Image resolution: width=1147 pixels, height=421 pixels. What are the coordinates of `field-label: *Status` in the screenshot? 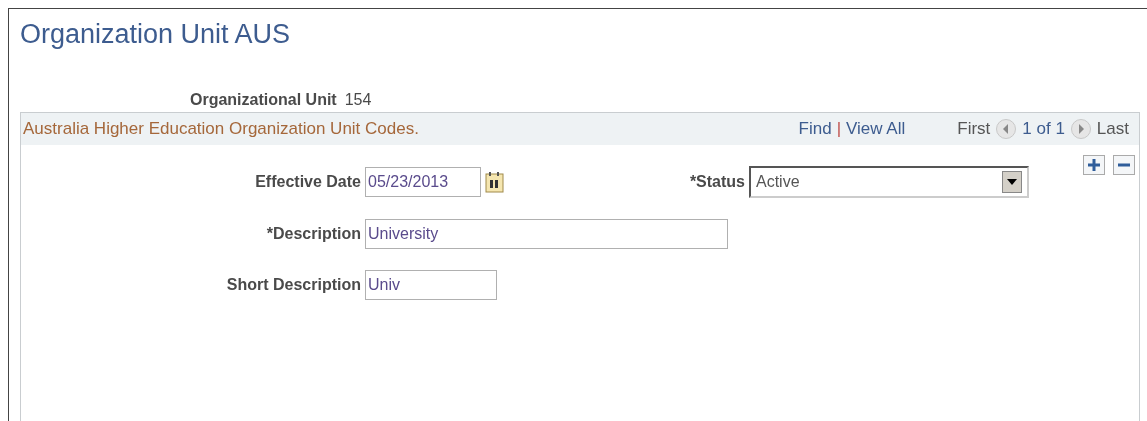 It's located at (716, 182).